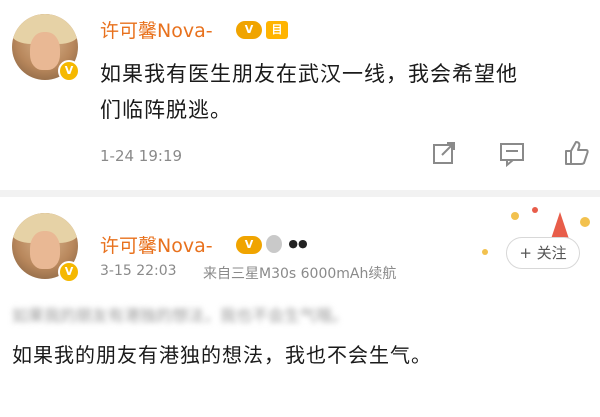 The image size is (600, 417). I want to click on post-timestamp: 1-24 19:19, so click(141, 156).